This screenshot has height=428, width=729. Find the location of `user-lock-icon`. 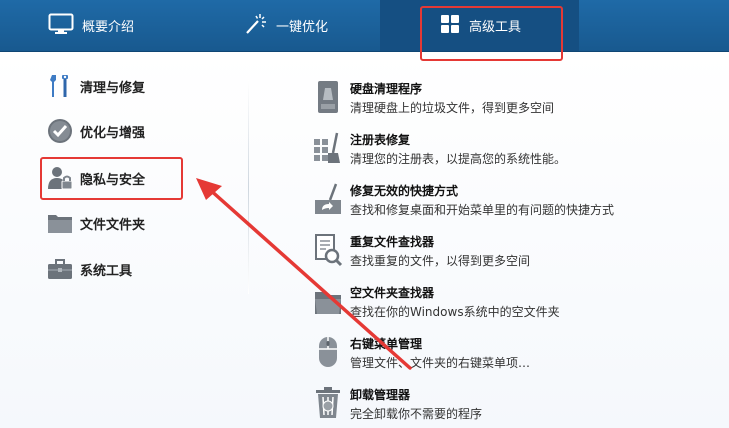

user-lock-icon is located at coordinates (60, 178).